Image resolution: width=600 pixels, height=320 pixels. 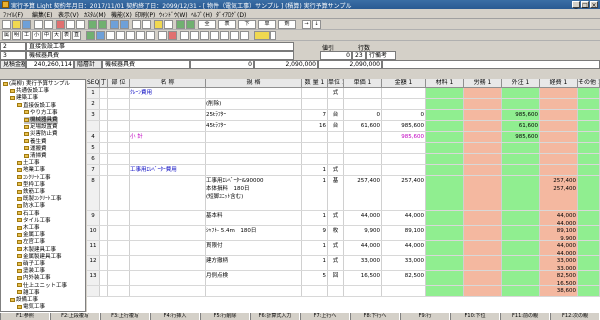 What do you see at coordinates (254, 278) in the screenshot?
I see `table-cell: 月例点検` at bounding box center [254, 278].